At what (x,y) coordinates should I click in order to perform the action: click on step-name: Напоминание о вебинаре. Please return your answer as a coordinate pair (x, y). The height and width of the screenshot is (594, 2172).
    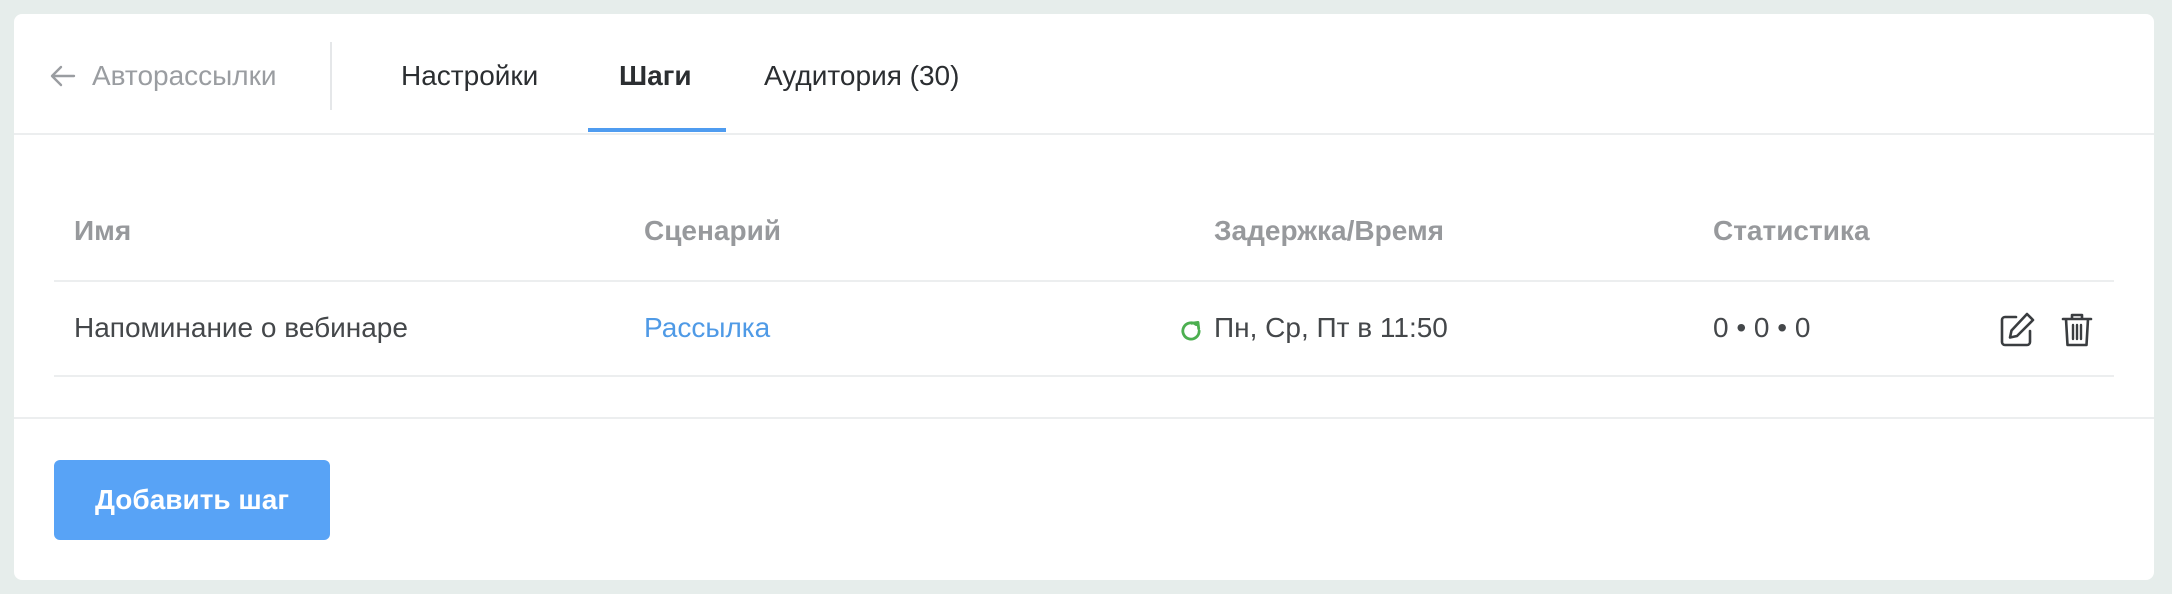
    Looking at the image, I should click on (241, 327).